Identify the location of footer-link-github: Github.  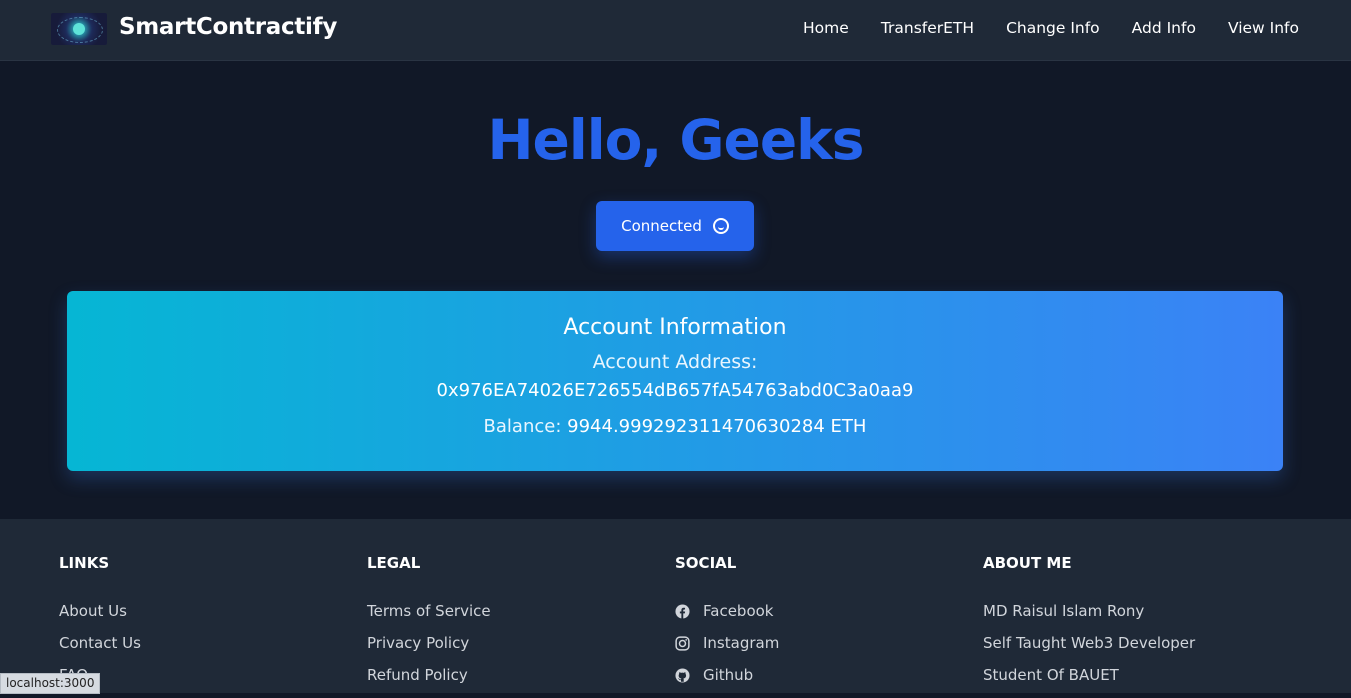
(728, 675).